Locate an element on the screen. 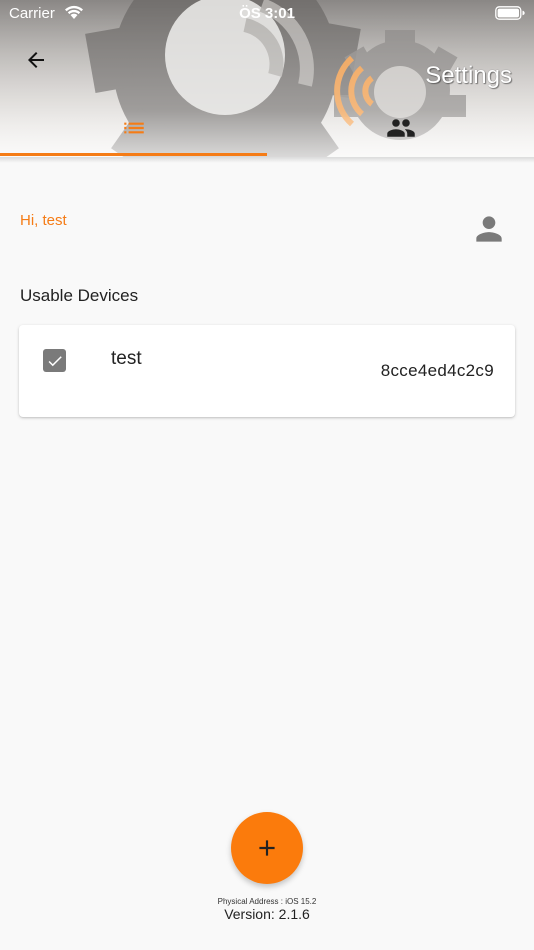  device-name: test is located at coordinates (126, 358).